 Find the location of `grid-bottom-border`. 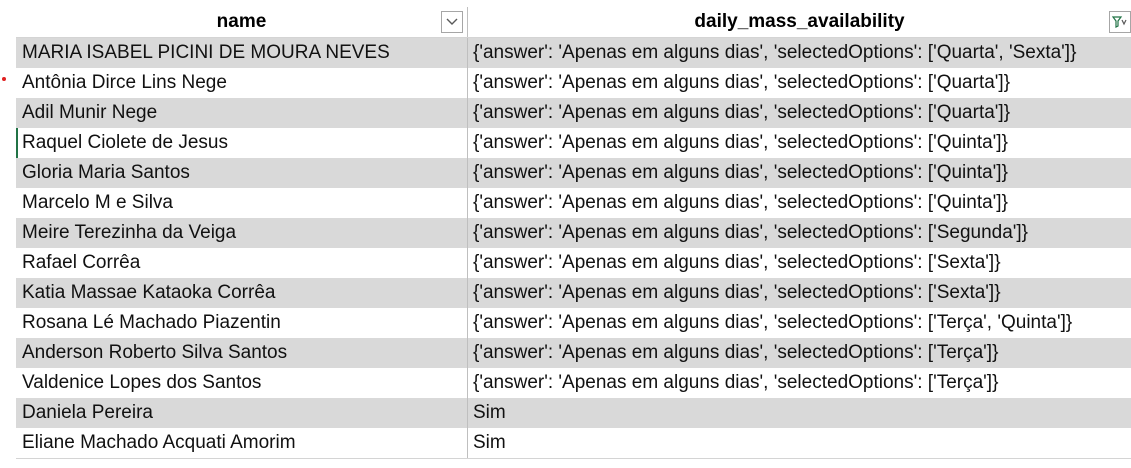

grid-bottom-border is located at coordinates (573, 458).